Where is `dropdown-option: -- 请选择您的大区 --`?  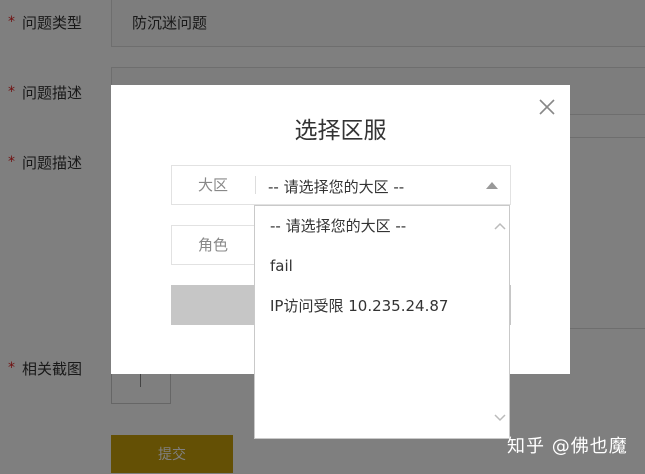 dropdown-option: -- 请选择您的大区 -- is located at coordinates (373, 226).